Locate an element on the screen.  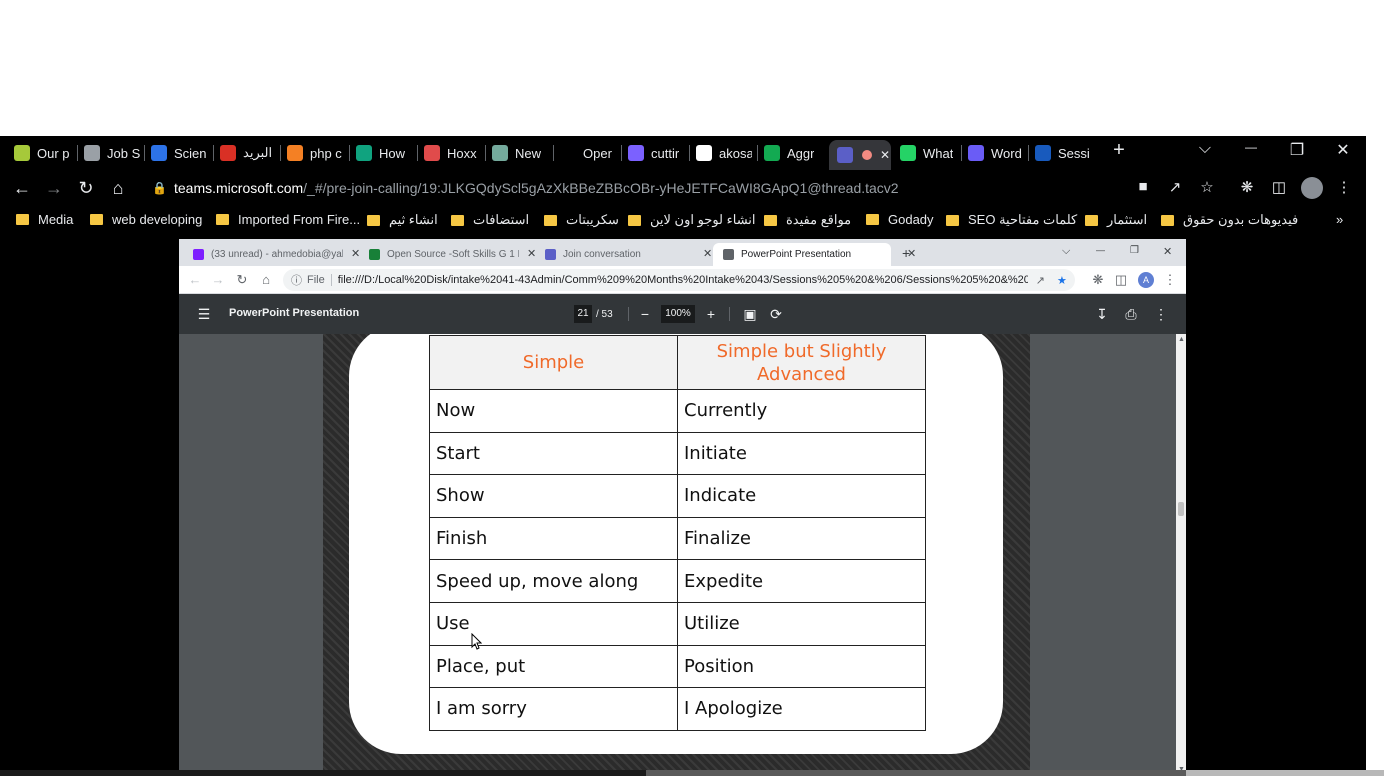
share-icon: ↗ is located at coordinates (1175, 187).